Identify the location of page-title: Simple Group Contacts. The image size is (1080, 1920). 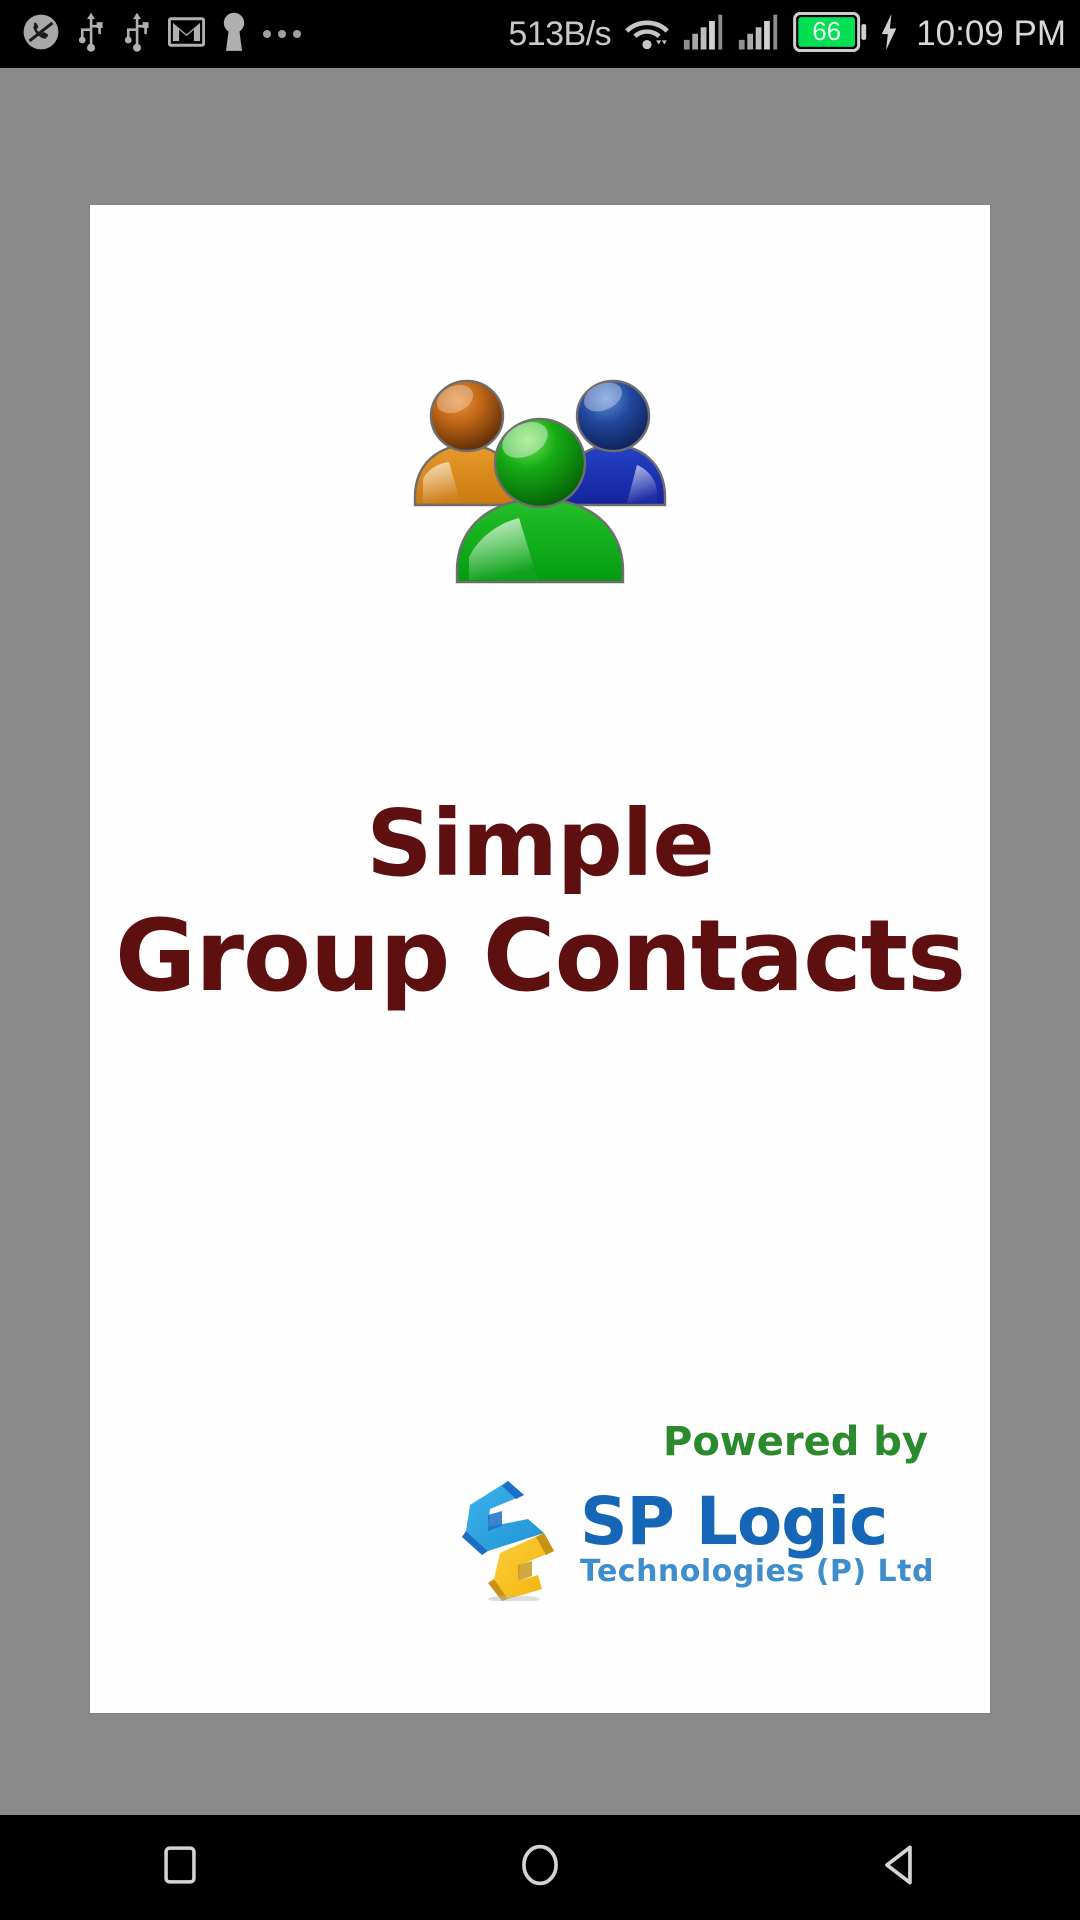
(540, 902).